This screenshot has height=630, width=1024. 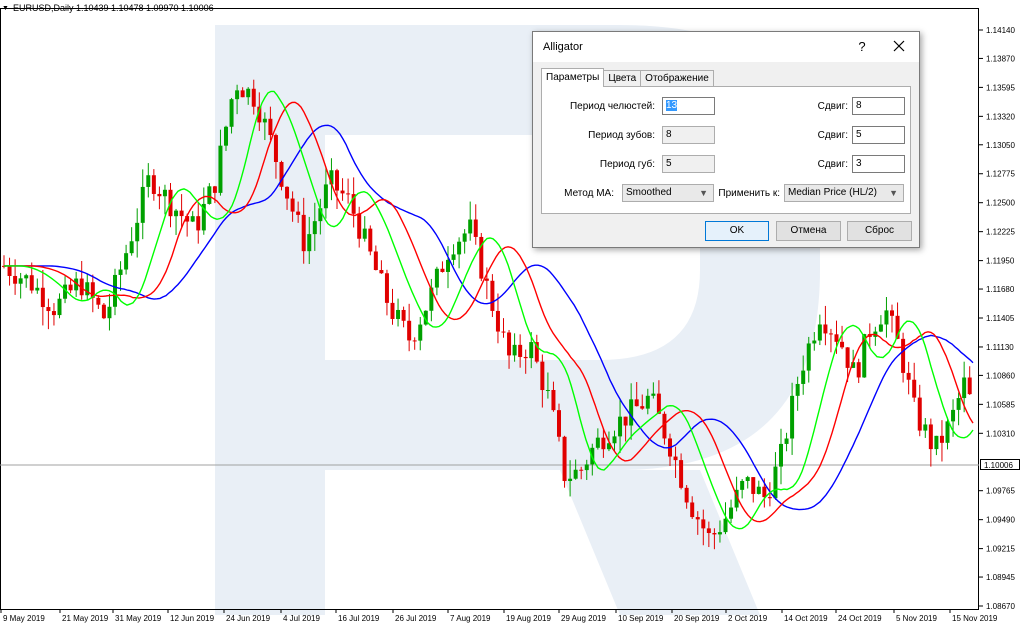 What do you see at coordinates (688, 135) in the screenshot?
I see `teeth-period-input: 8` at bounding box center [688, 135].